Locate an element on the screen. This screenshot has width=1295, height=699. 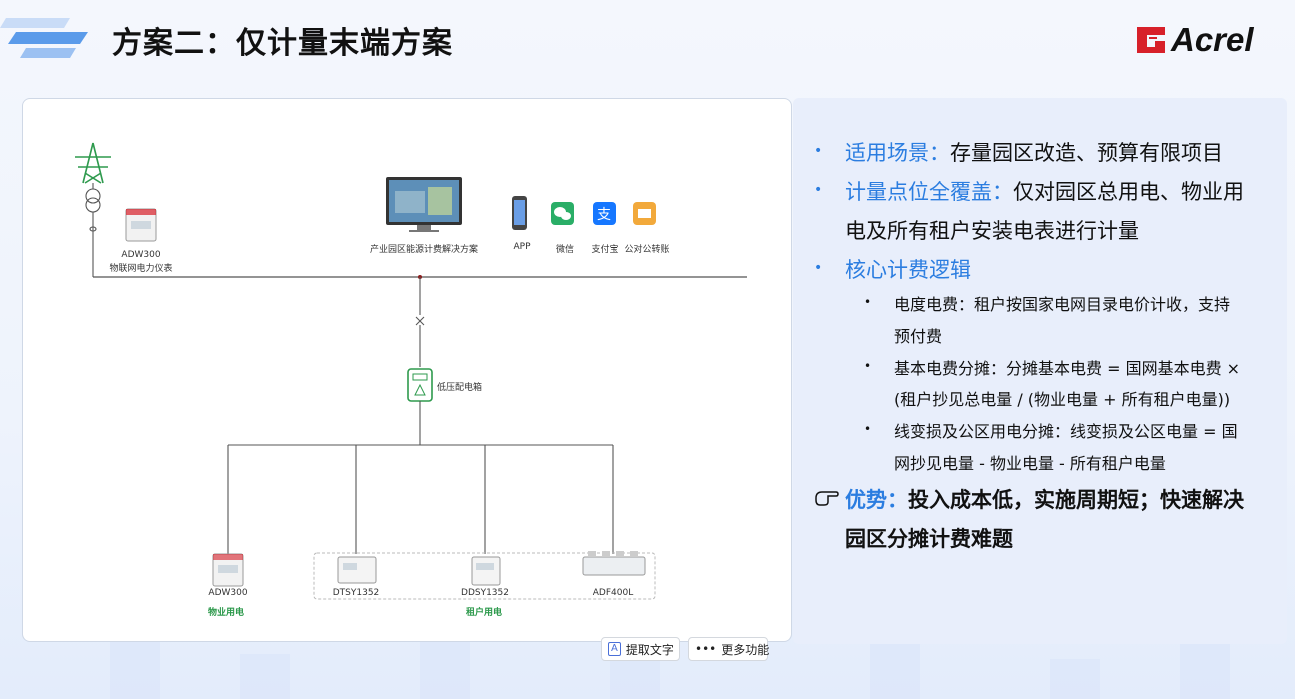
coverage-label: 计量点位全覆盖： is located at coordinates (929, 192).